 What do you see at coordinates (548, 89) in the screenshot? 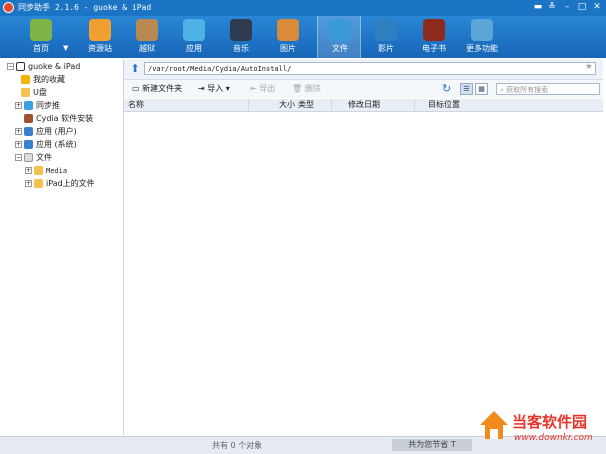
I see `search-input: ⌕ 获取所有搜索` at bounding box center [548, 89].